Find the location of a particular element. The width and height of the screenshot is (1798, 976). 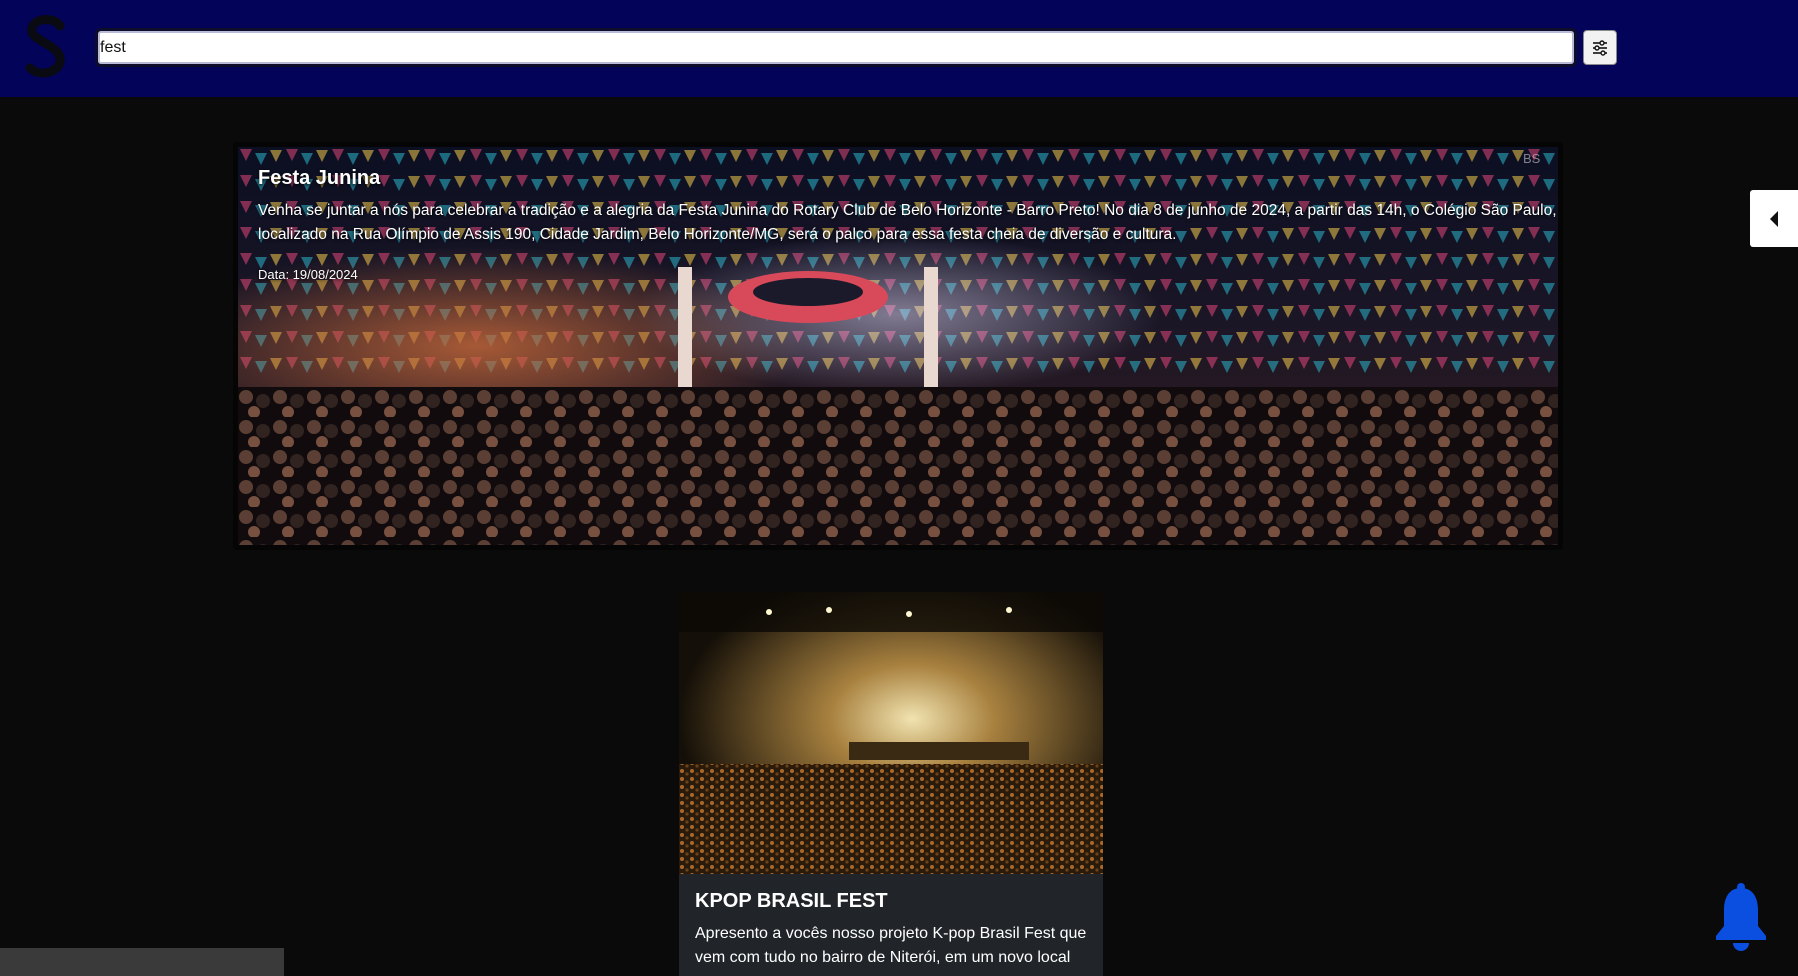

top-navbar is located at coordinates (899, 48).